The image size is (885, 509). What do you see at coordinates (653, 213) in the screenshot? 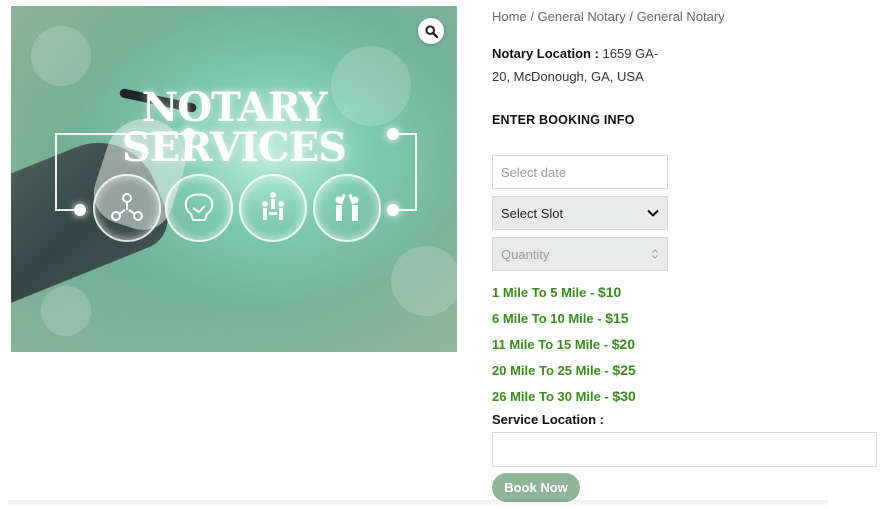
I see `chevron-down-icon` at bounding box center [653, 213].